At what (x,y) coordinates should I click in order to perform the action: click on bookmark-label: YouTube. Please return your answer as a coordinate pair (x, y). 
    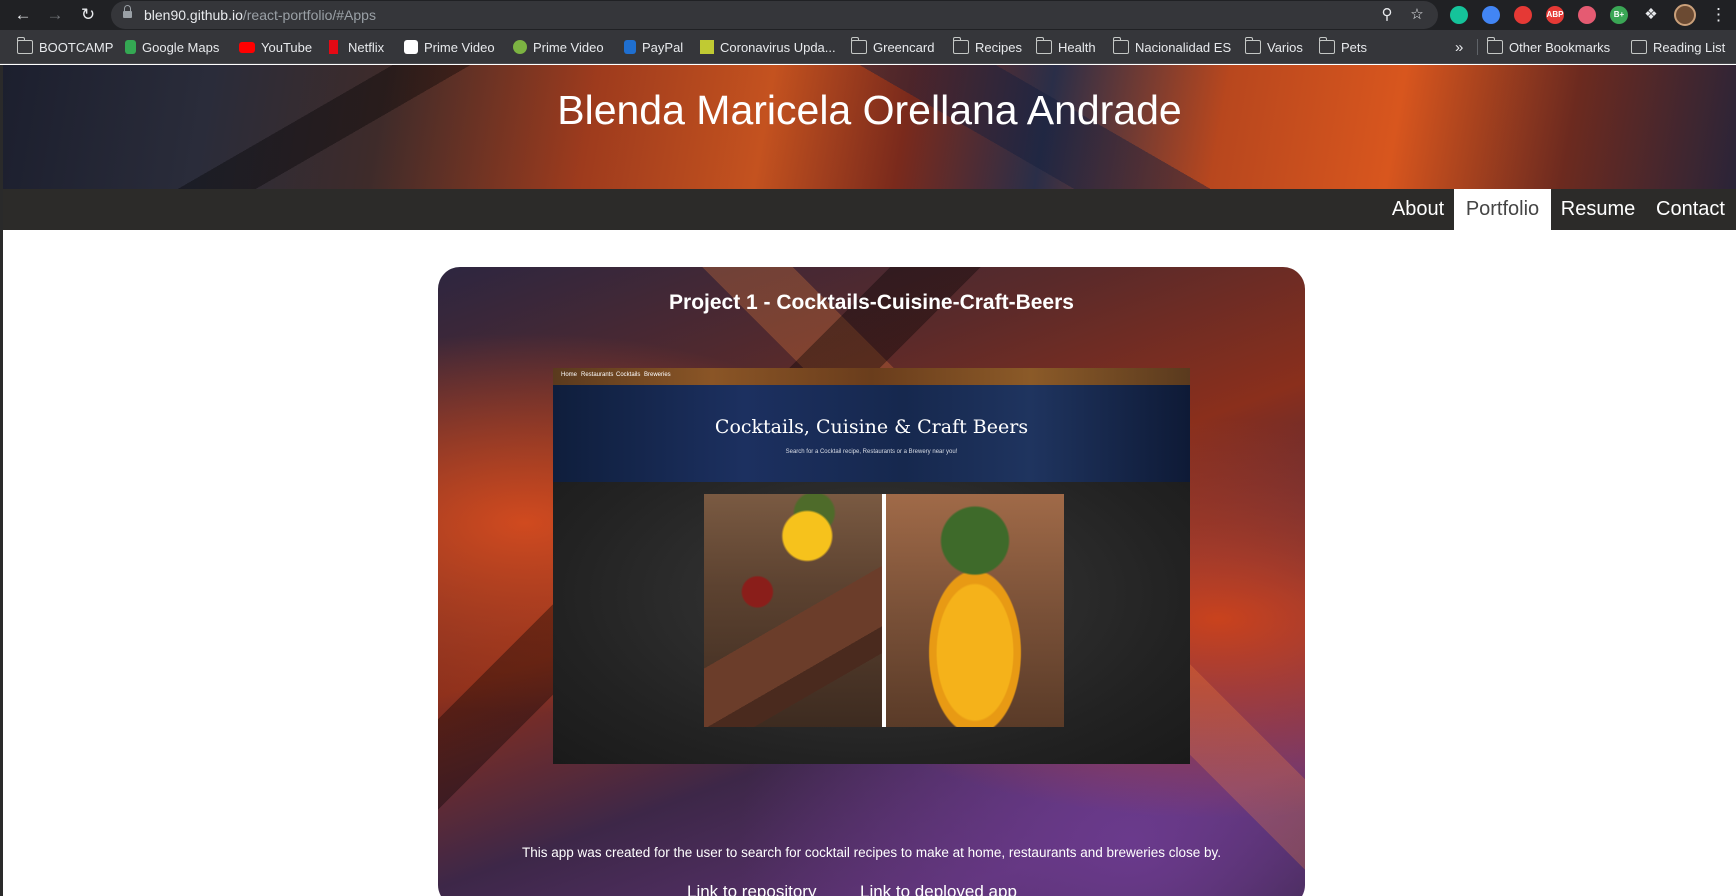
    Looking at the image, I should click on (287, 47).